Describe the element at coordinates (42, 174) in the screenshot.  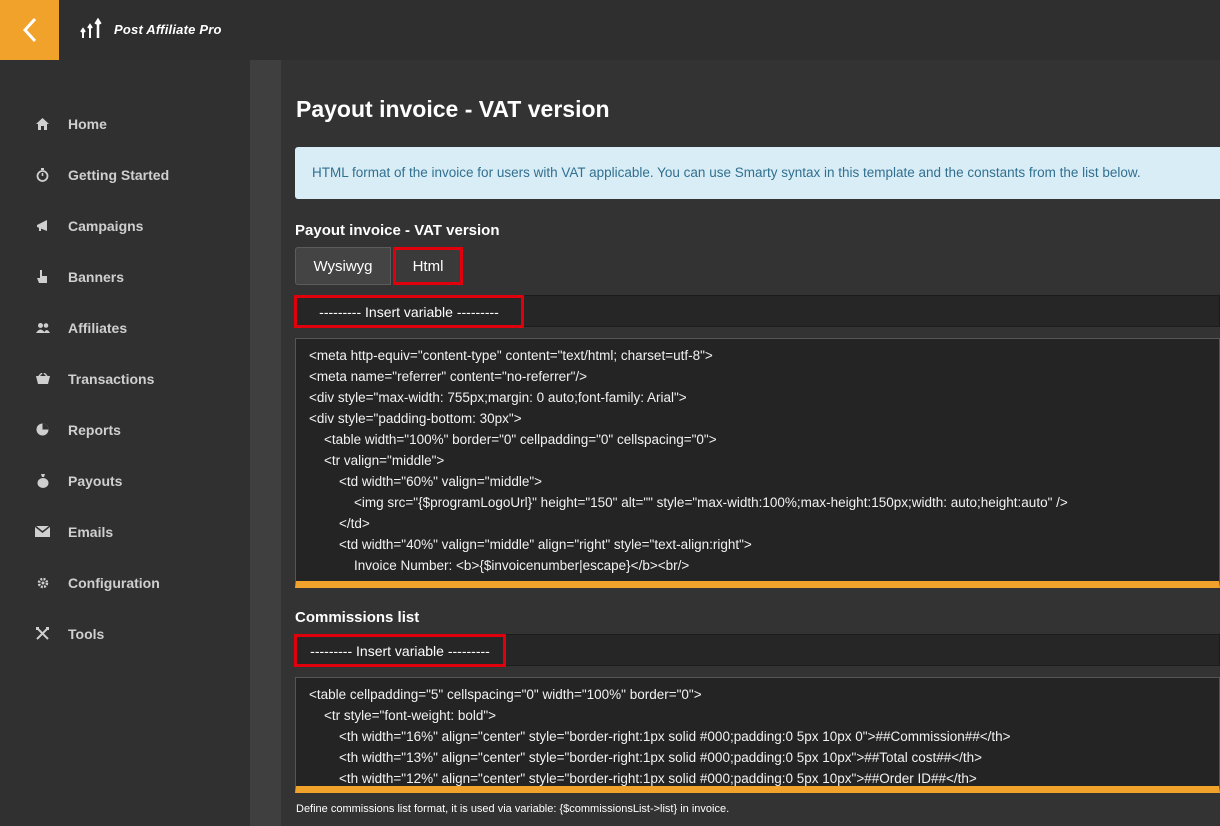
I see `stopwatch-icon` at that location.